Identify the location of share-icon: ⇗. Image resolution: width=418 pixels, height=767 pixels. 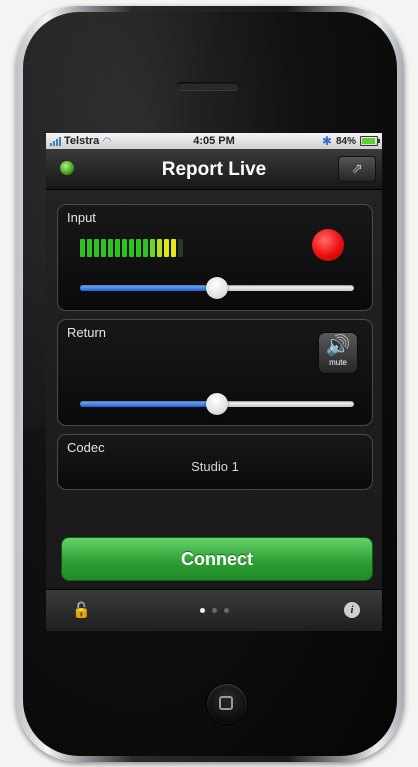
(357, 168).